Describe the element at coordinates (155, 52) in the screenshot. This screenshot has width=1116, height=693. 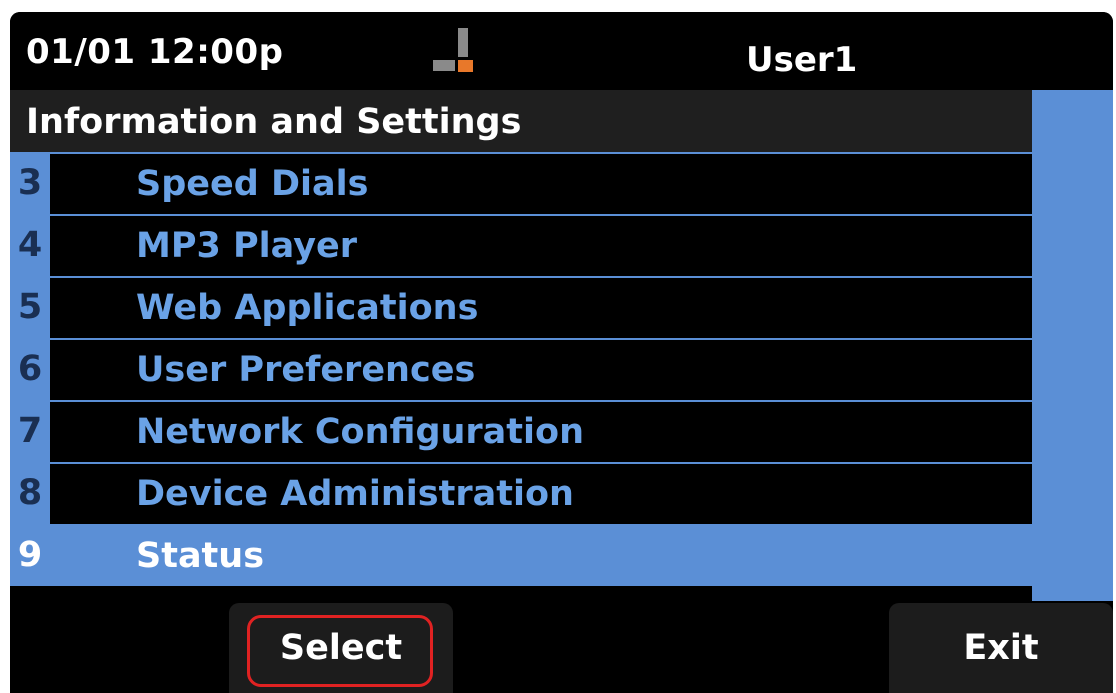
I see `date-time: 01/01 12:00p` at that location.